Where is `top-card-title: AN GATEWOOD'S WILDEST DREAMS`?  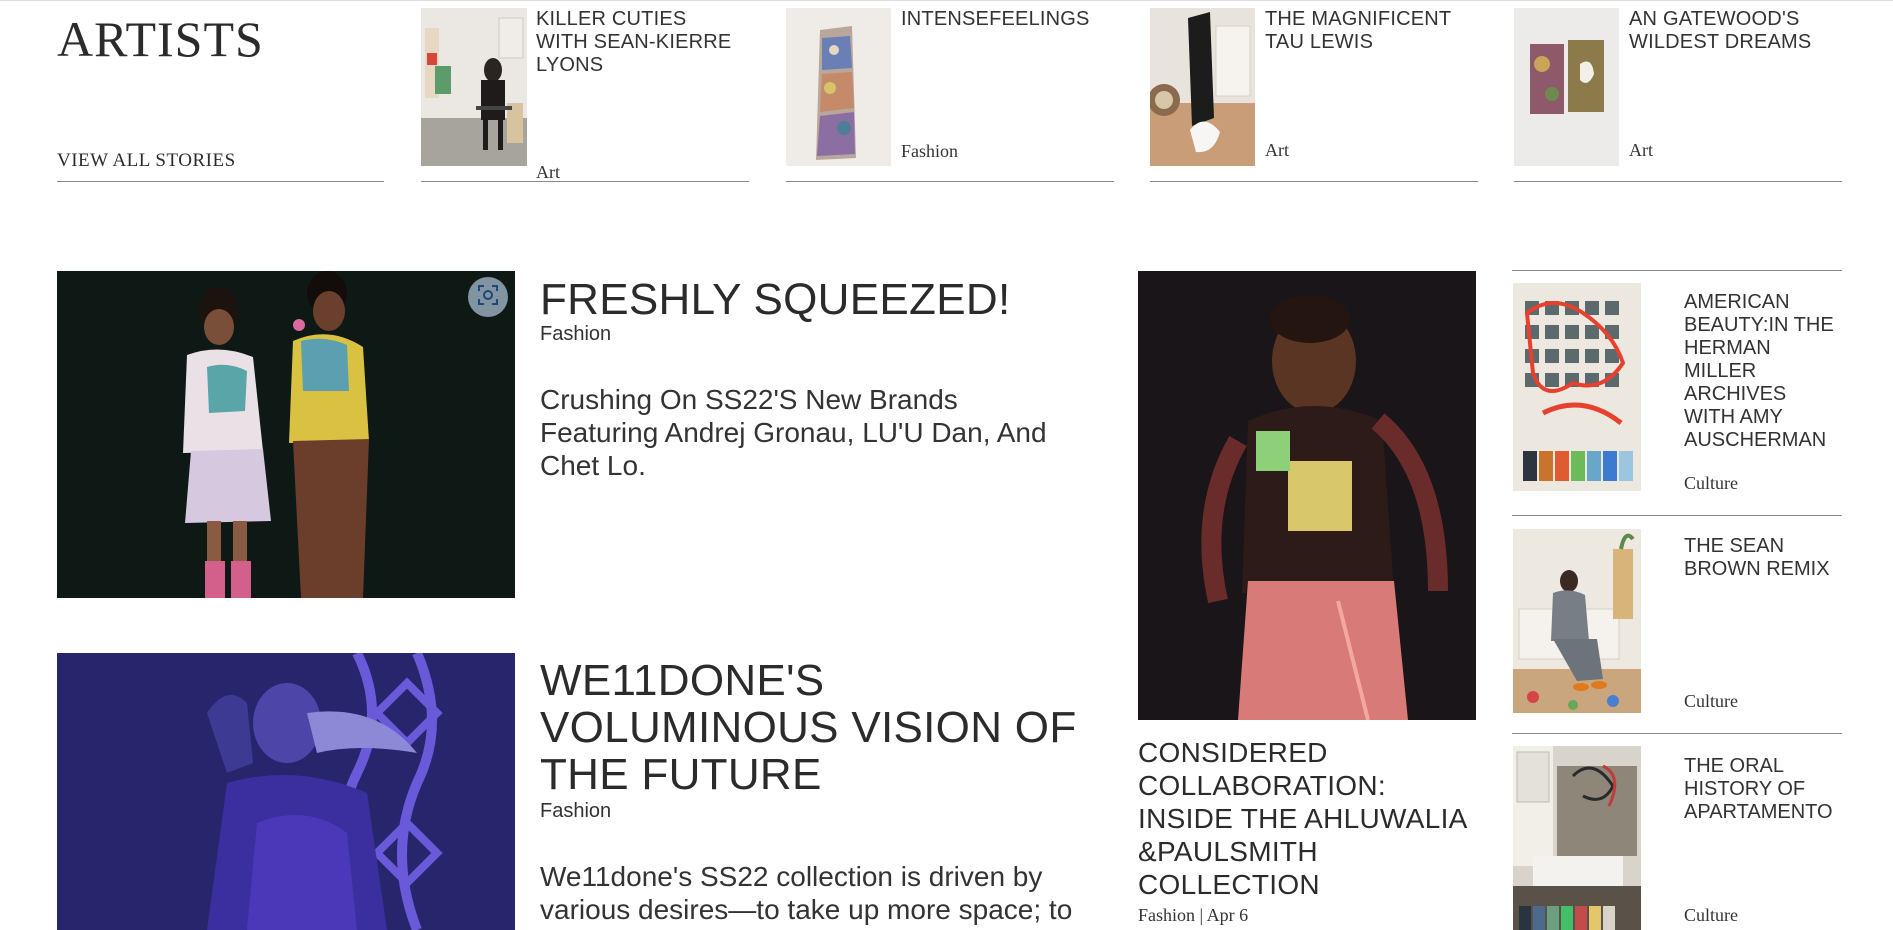 top-card-title: AN GATEWOOD'S WILDEST DREAMS is located at coordinates (1731, 31).